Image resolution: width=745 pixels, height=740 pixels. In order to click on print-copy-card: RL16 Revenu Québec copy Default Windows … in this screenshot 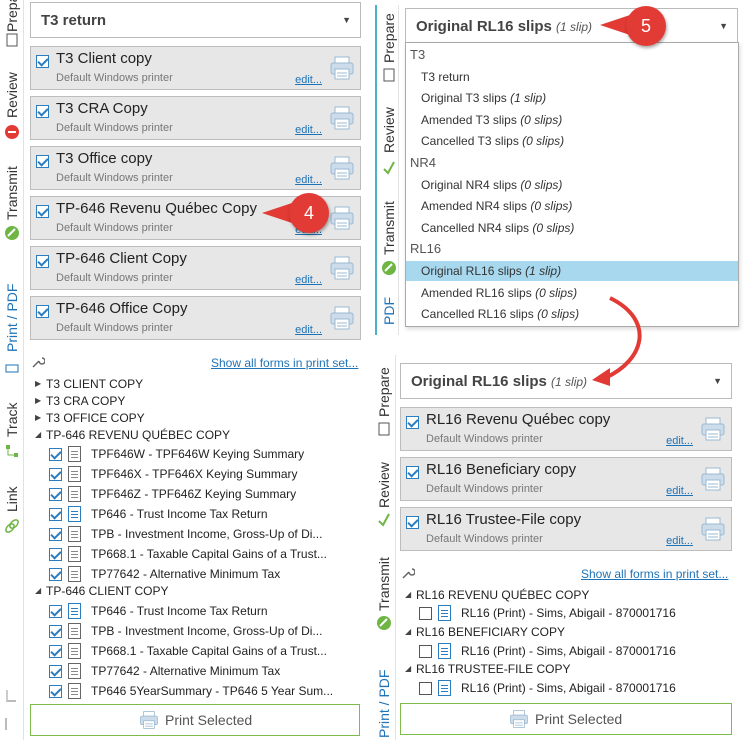, I will do `click(566, 429)`.